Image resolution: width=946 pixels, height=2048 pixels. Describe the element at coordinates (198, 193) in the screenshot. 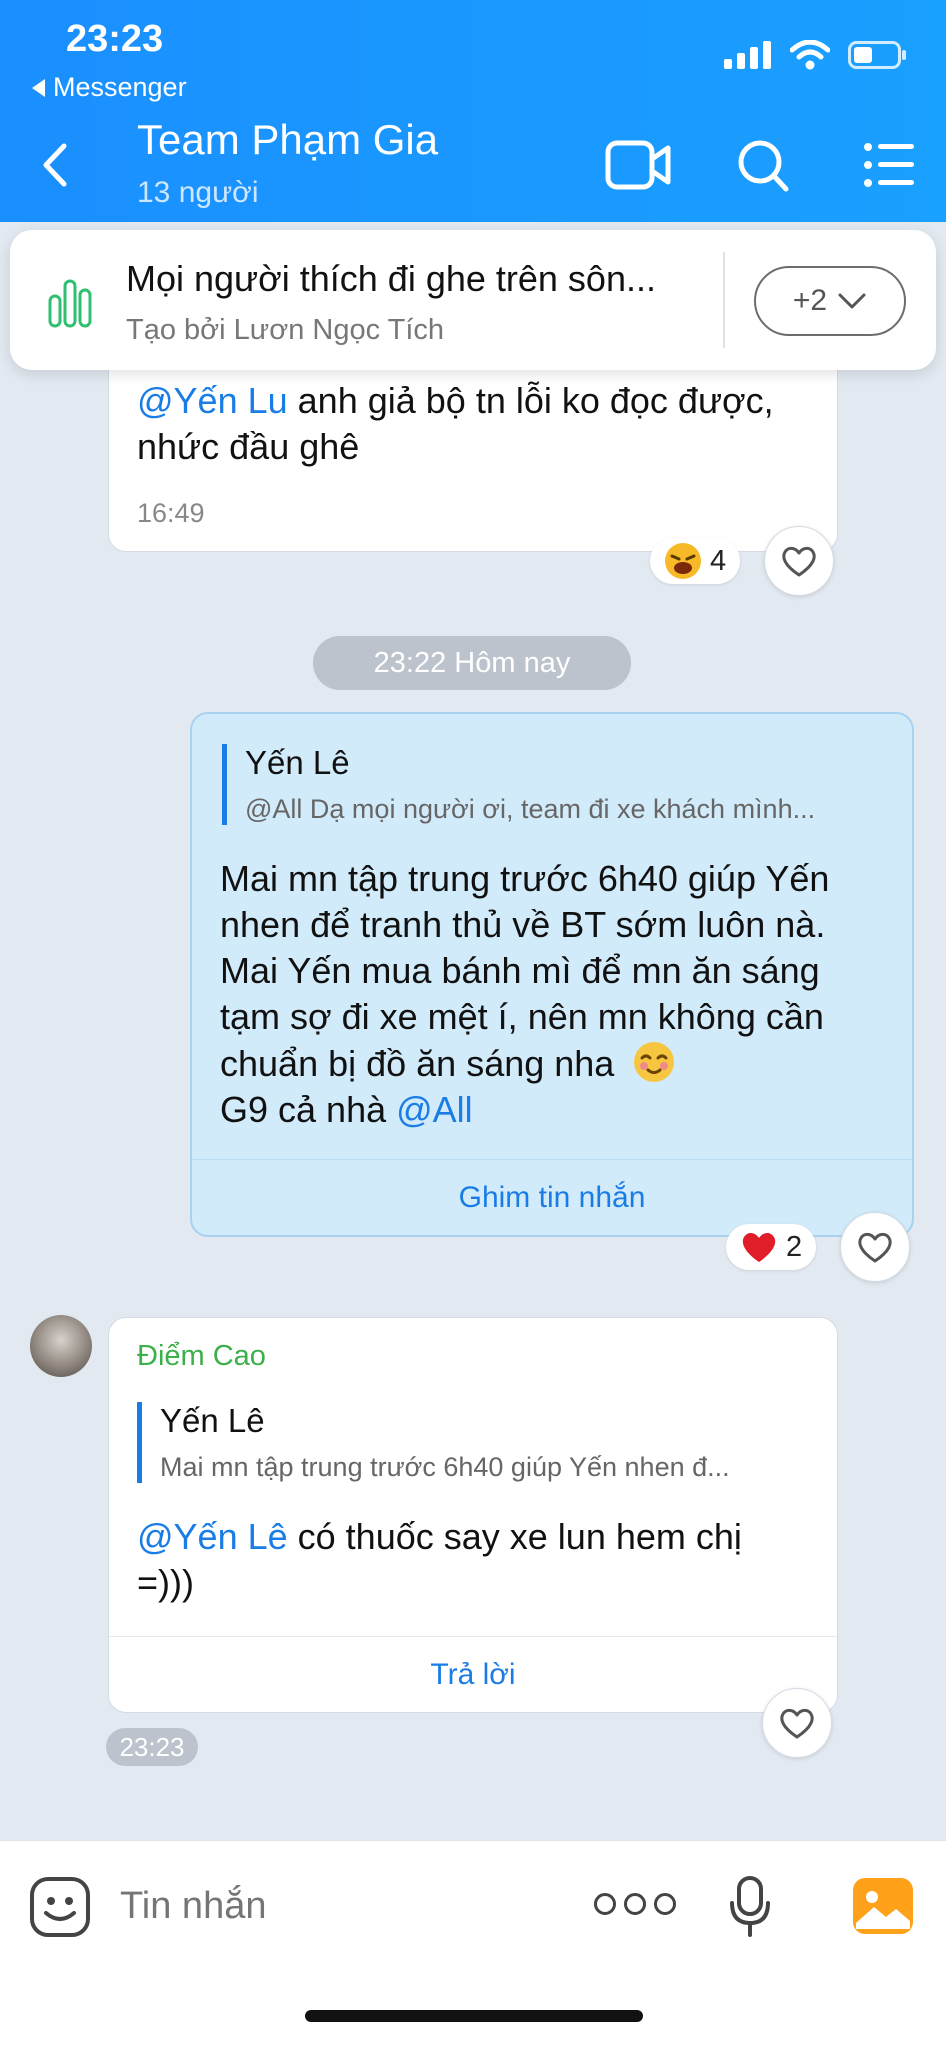

I see `member-count: 13 người` at that location.